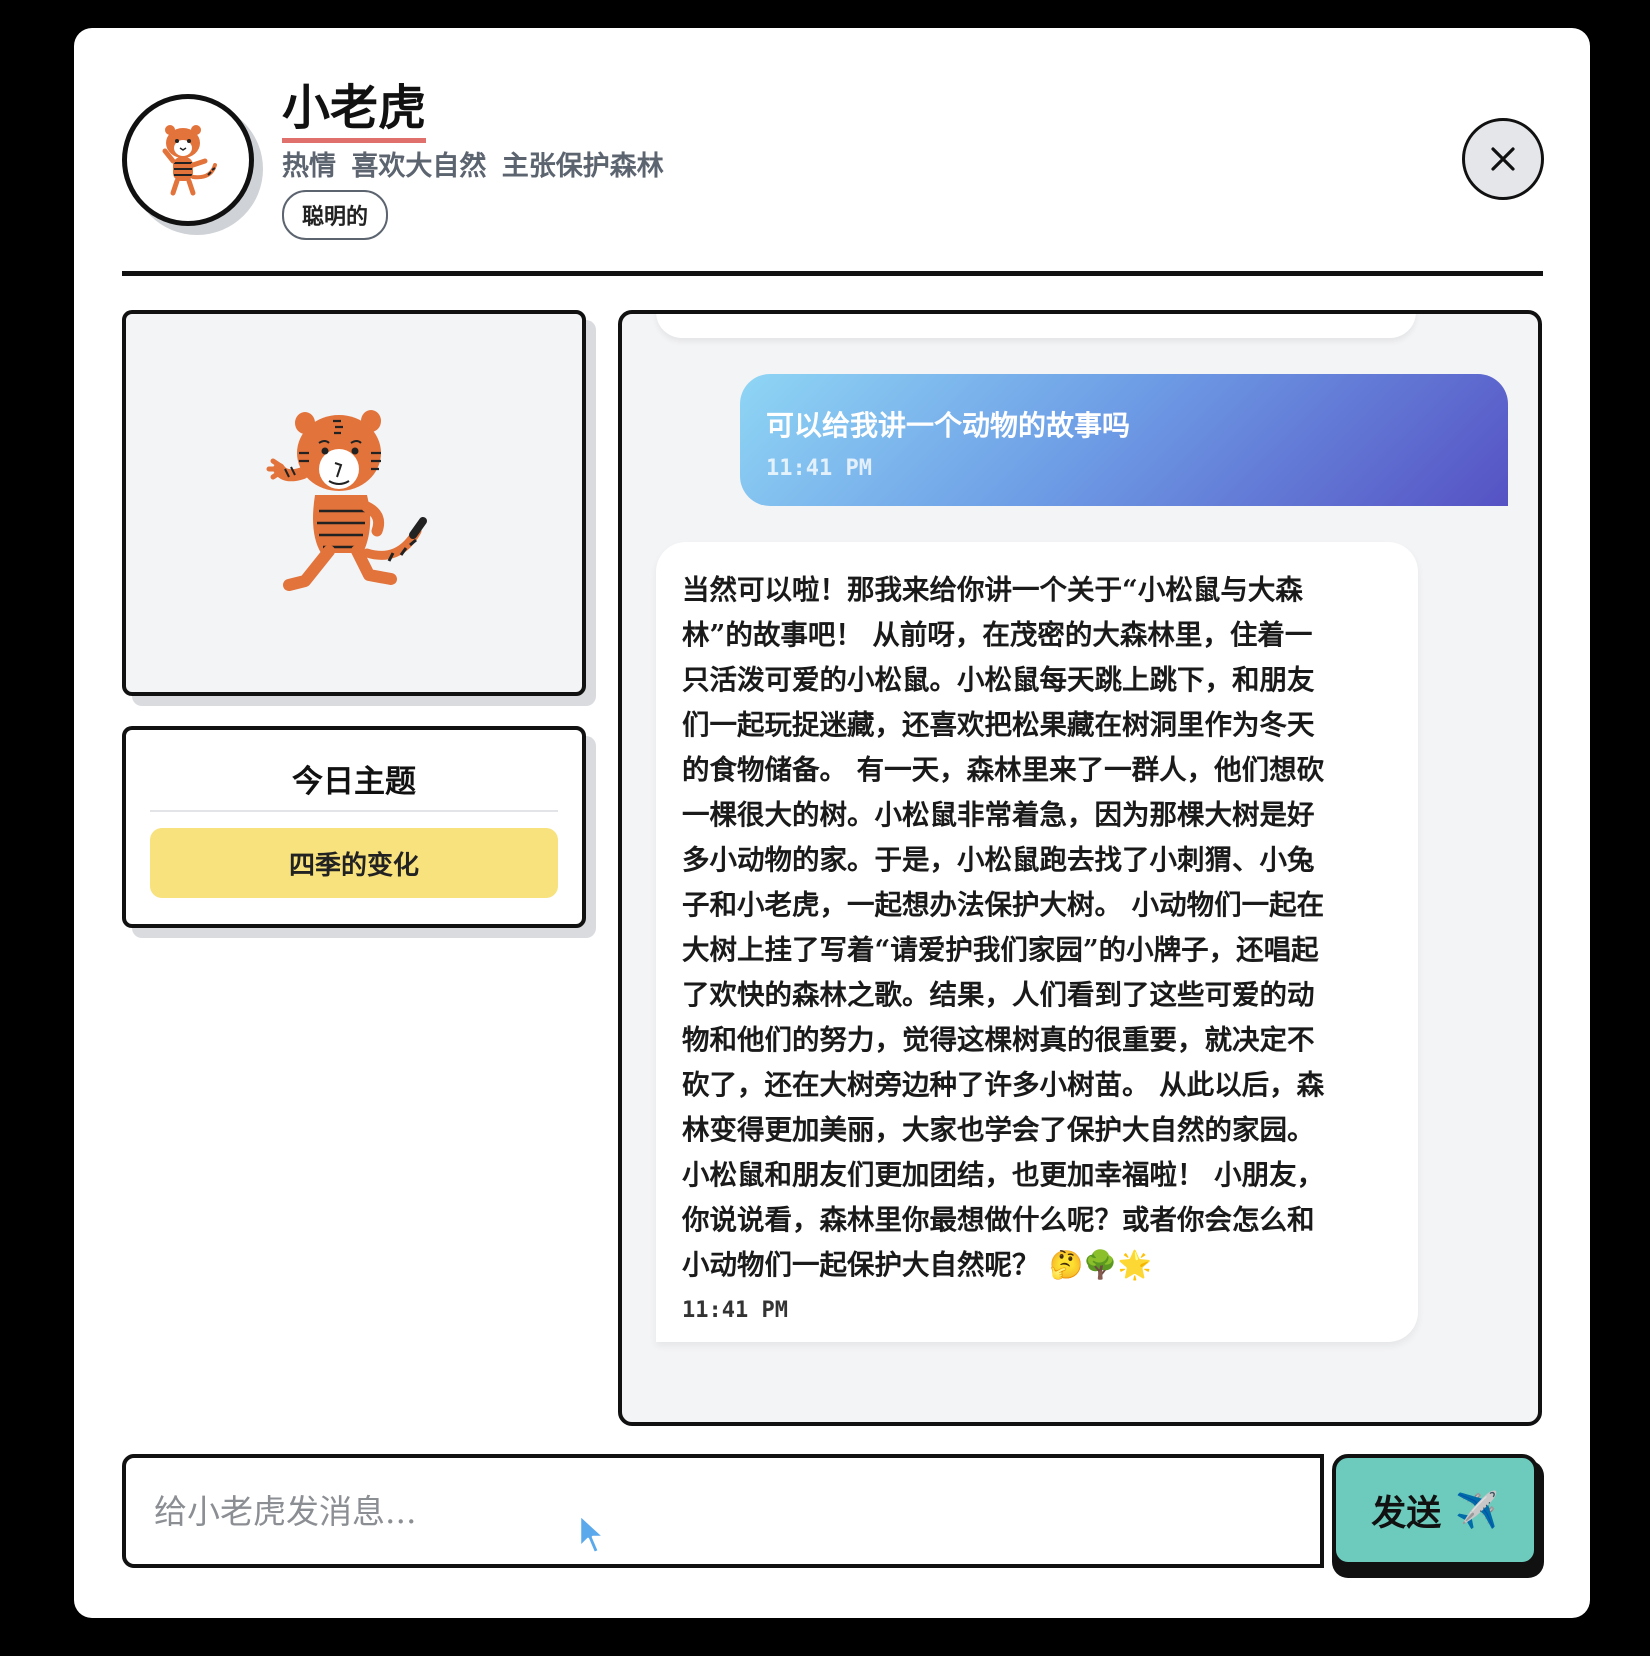 The height and width of the screenshot is (1656, 1650). I want to click on message-line: 当然可以啦！那我来给你讲一个关于“小松鼠与大森, so click(992, 590).